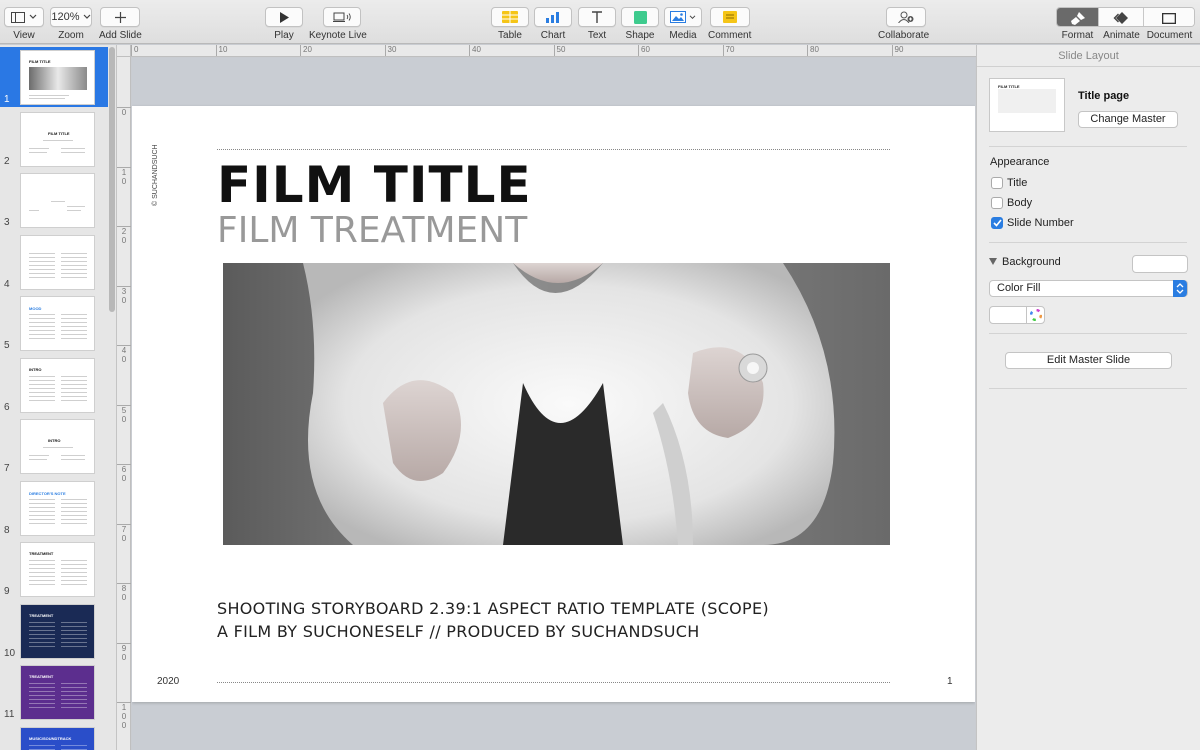 The height and width of the screenshot is (750, 1200). I want to click on media-button, so click(683, 17).